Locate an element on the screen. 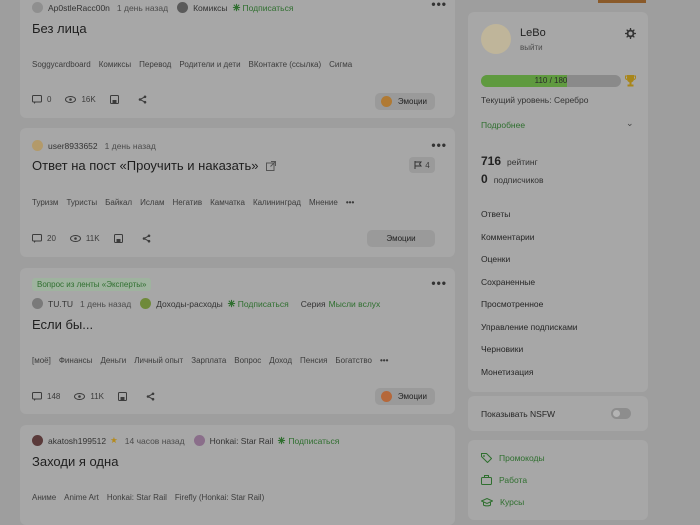 Image resolution: width=700 pixels, height=525 pixels. repost-badge: 4 is located at coordinates (422, 165).